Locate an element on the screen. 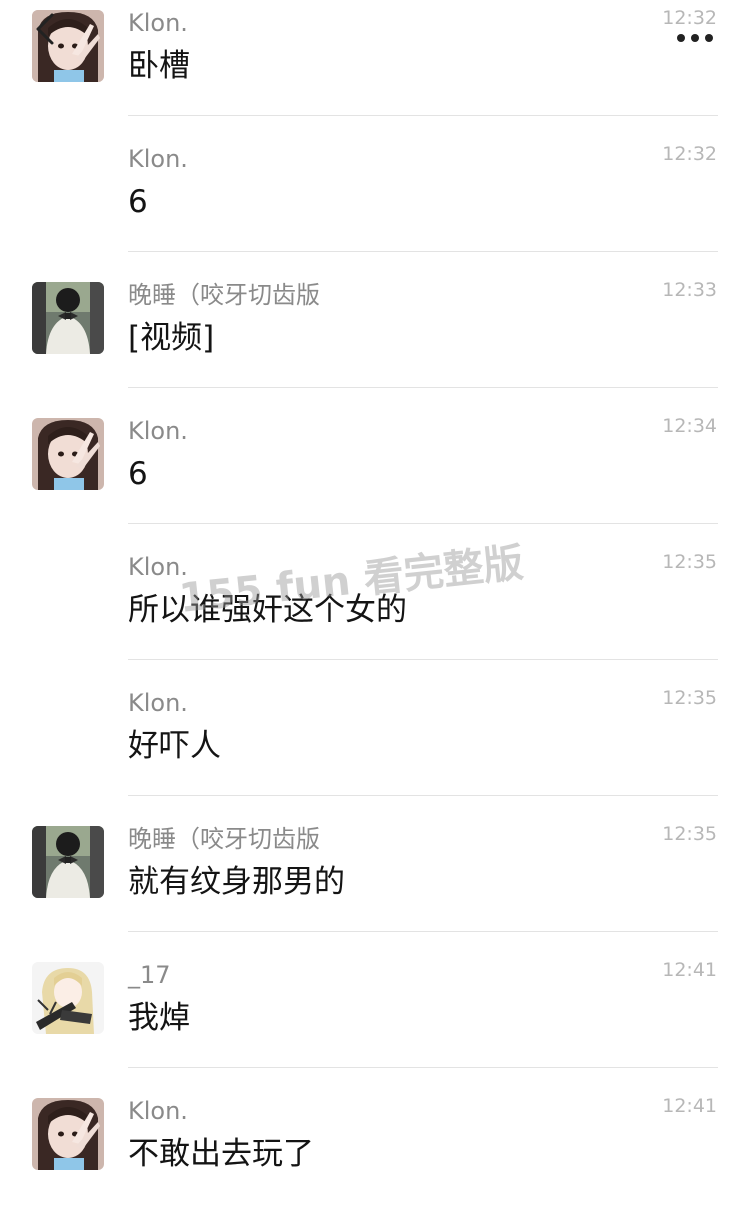 This screenshot has width=750, height=1224. message-item: Klon. 12:41 不敢出去玩了 is located at coordinates (375, 1156).